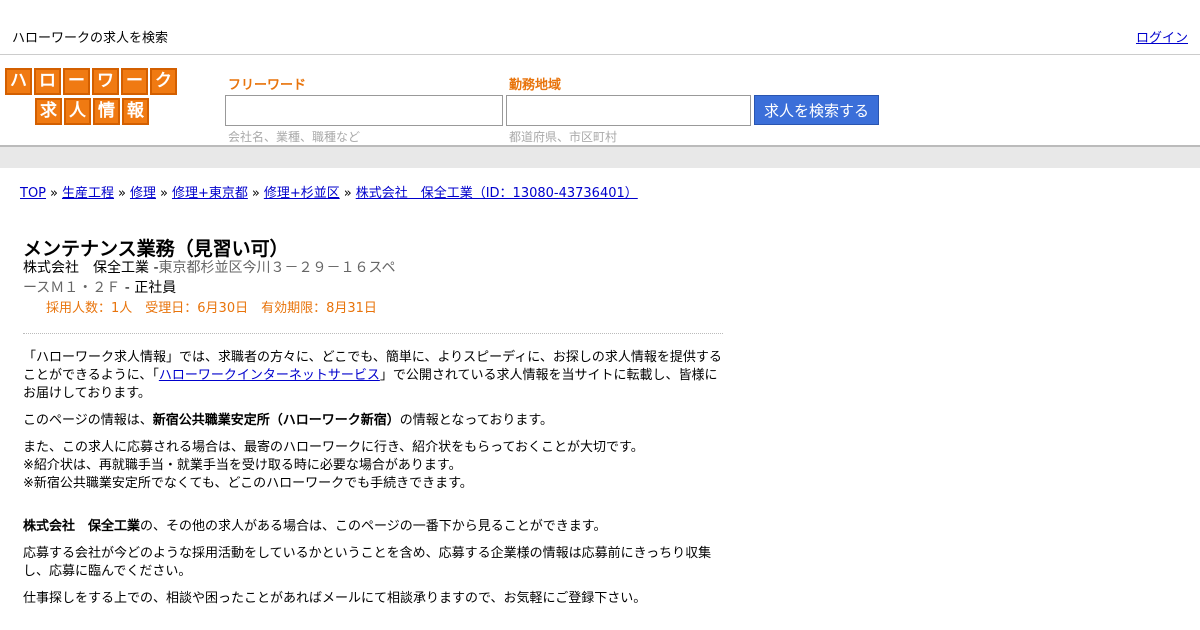 The image size is (1200, 630). What do you see at coordinates (1162, 36) in the screenshot?
I see `login-link: ログイン` at bounding box center [1162, 36].